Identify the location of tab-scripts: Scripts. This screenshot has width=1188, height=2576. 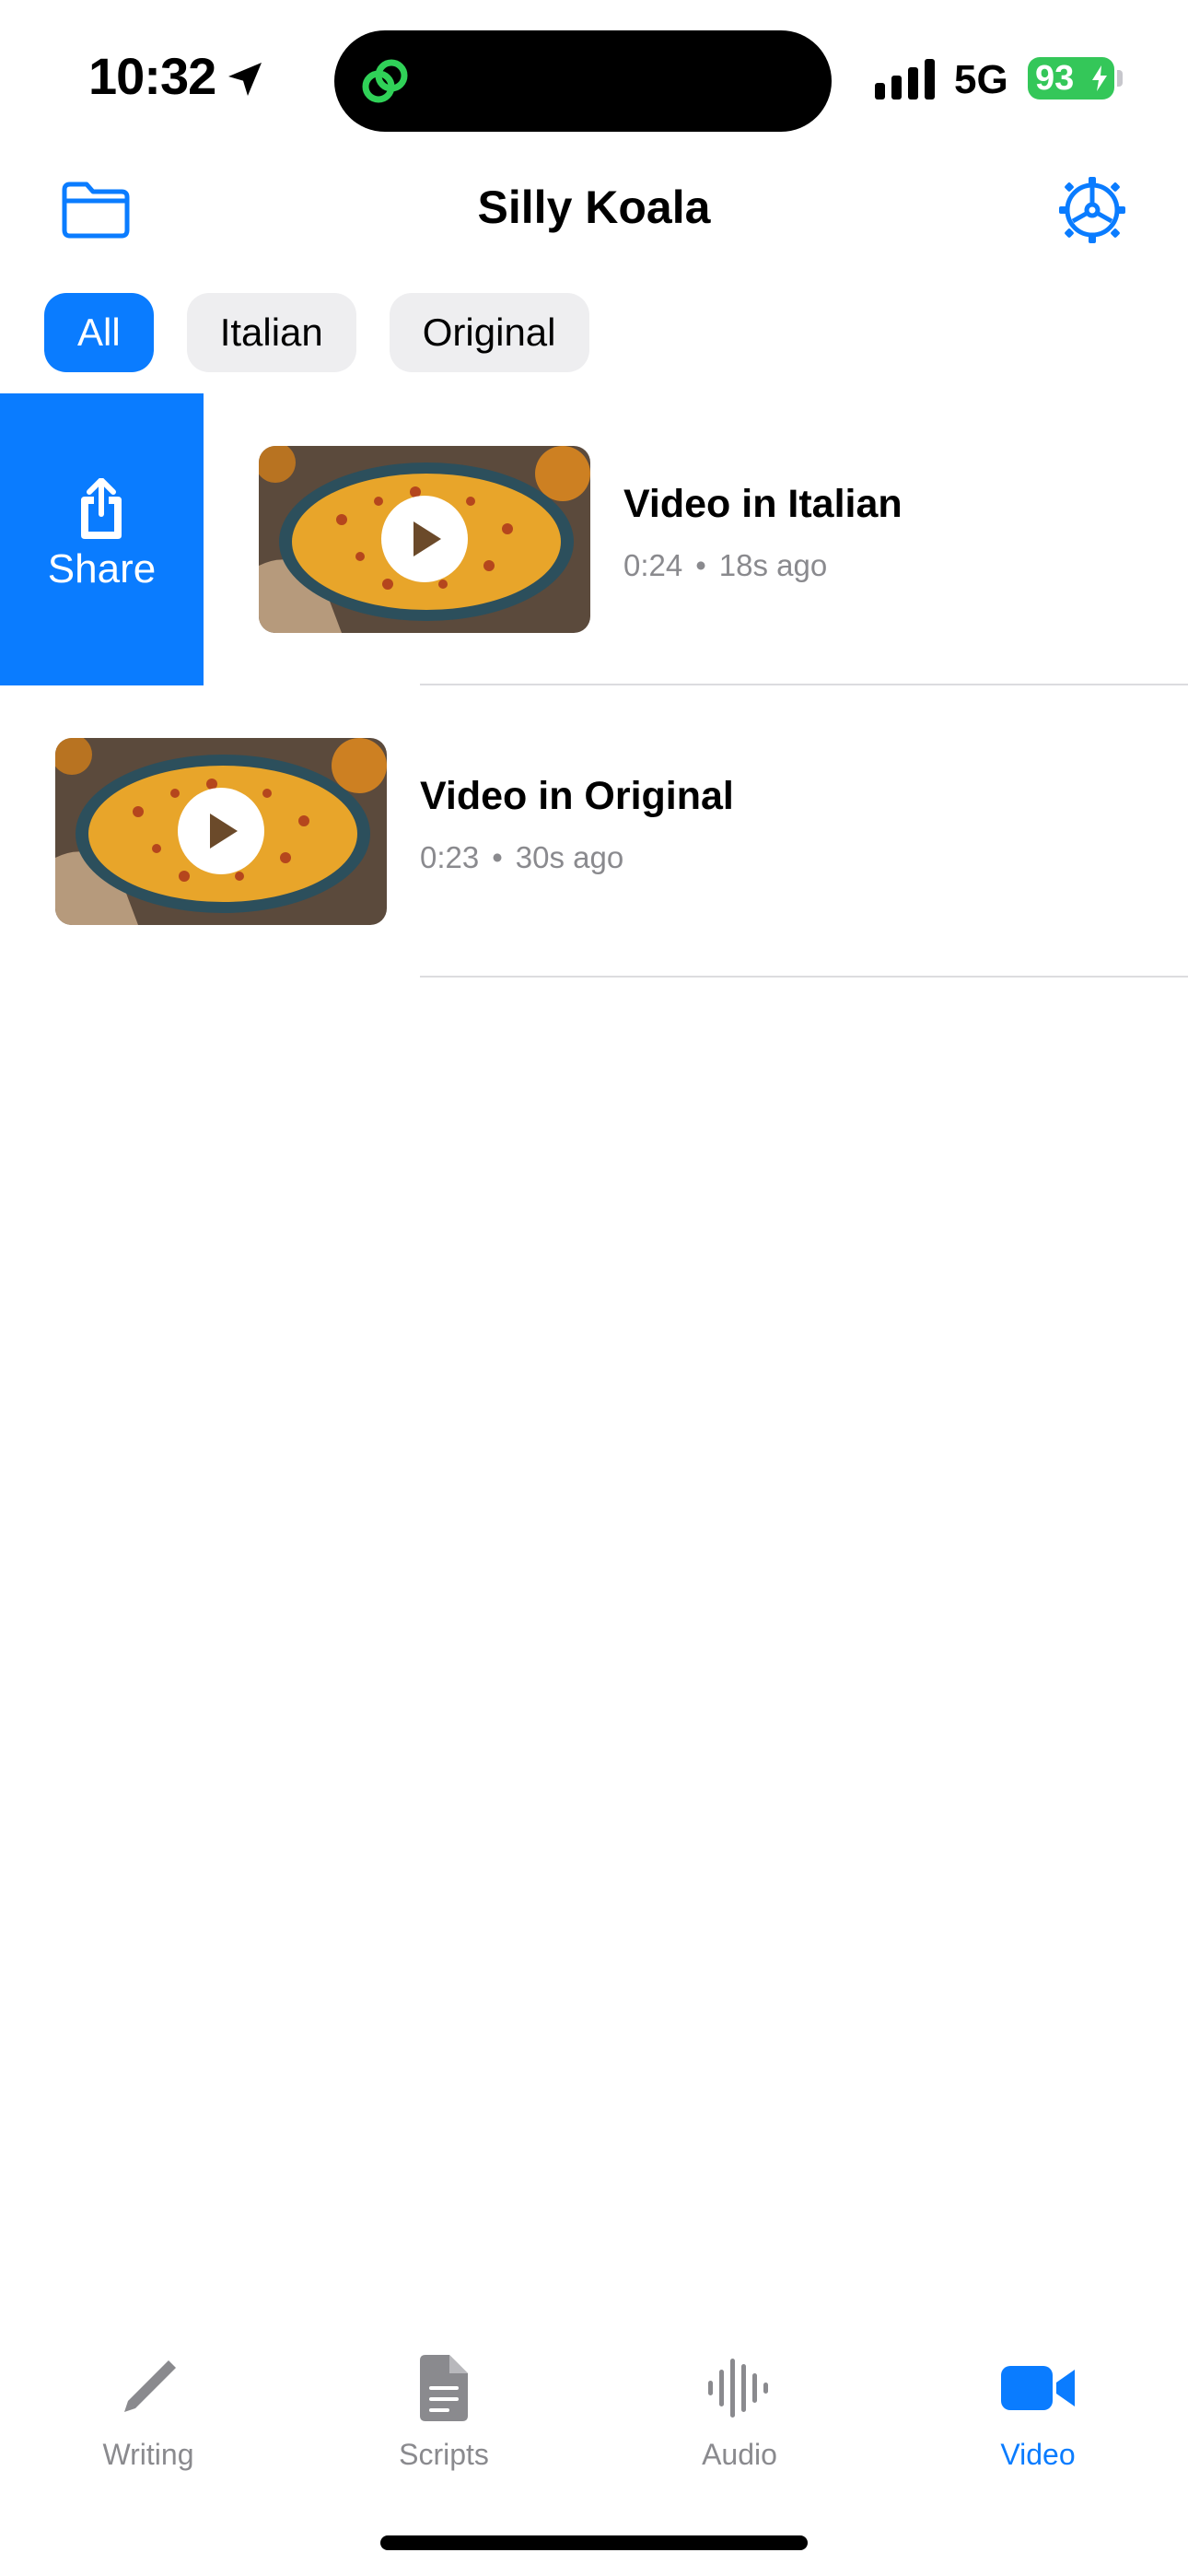
(444, 2404).